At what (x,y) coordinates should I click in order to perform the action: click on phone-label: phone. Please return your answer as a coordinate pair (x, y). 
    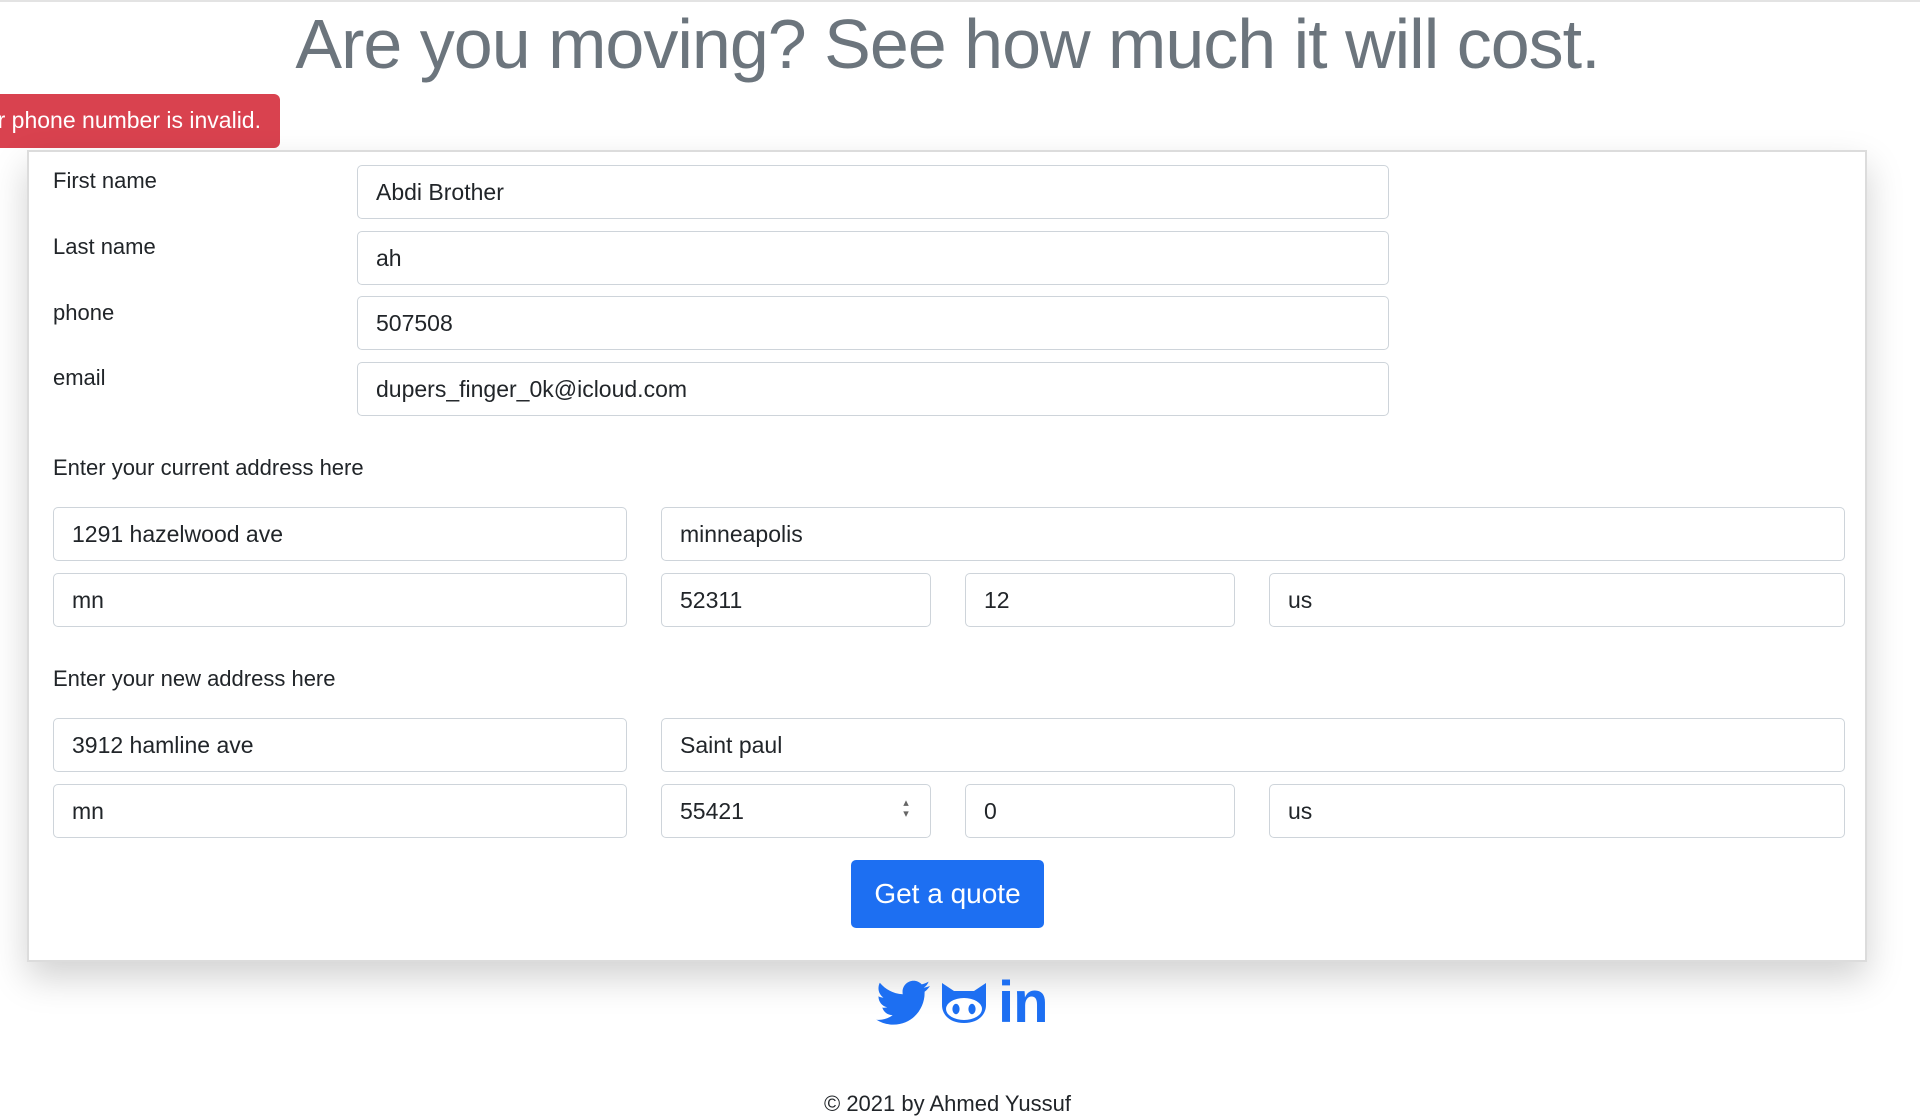
    Looking at the image, I should click on (84, 312).